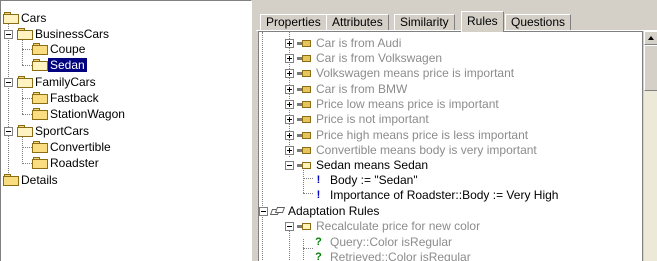 Image resolution: width=657 pixels, height=261 pixels. What do you see at coordinates (400, 255) in the screenshot?
I see `rule-condition-label: Retrieved::Color isRegular` at bounding box center [400, 255].